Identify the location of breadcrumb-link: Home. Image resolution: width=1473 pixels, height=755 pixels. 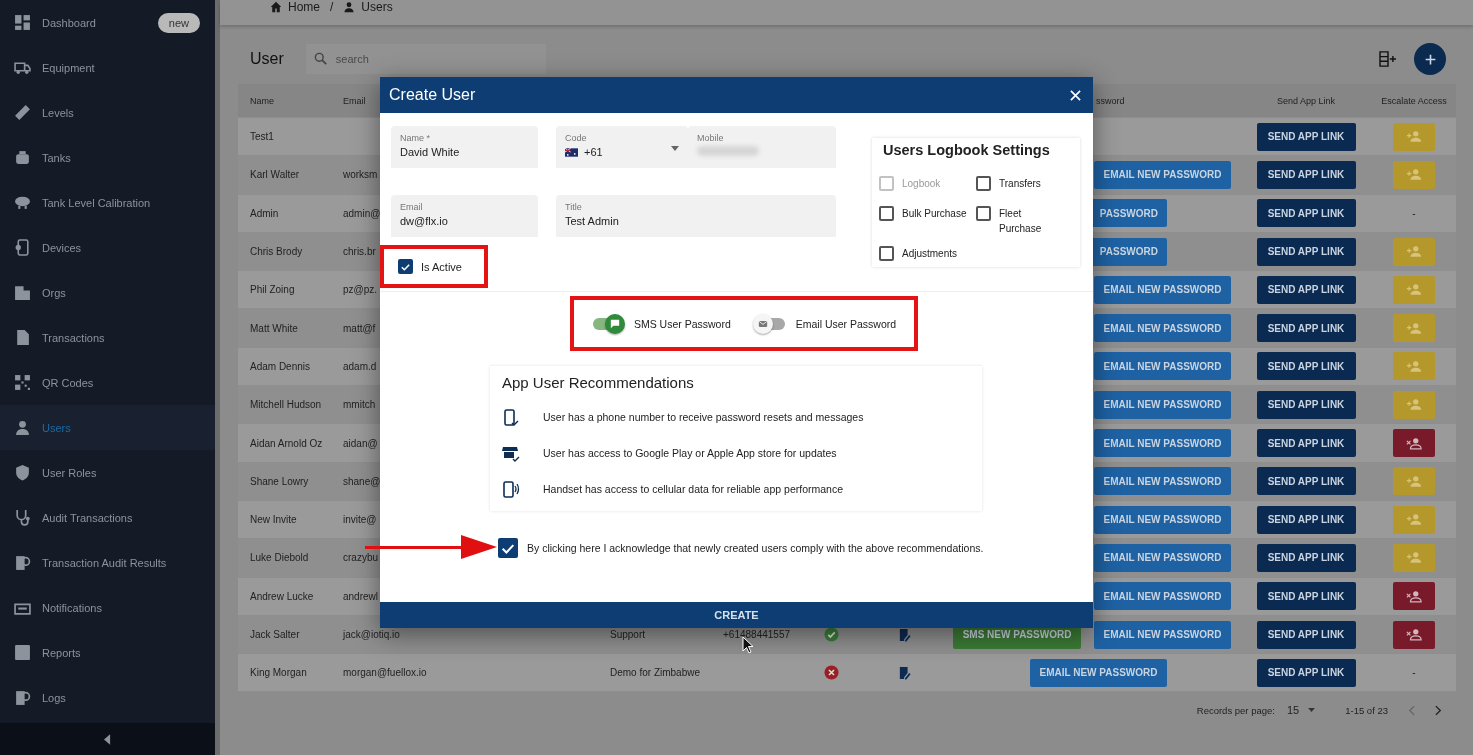
(304, 7).